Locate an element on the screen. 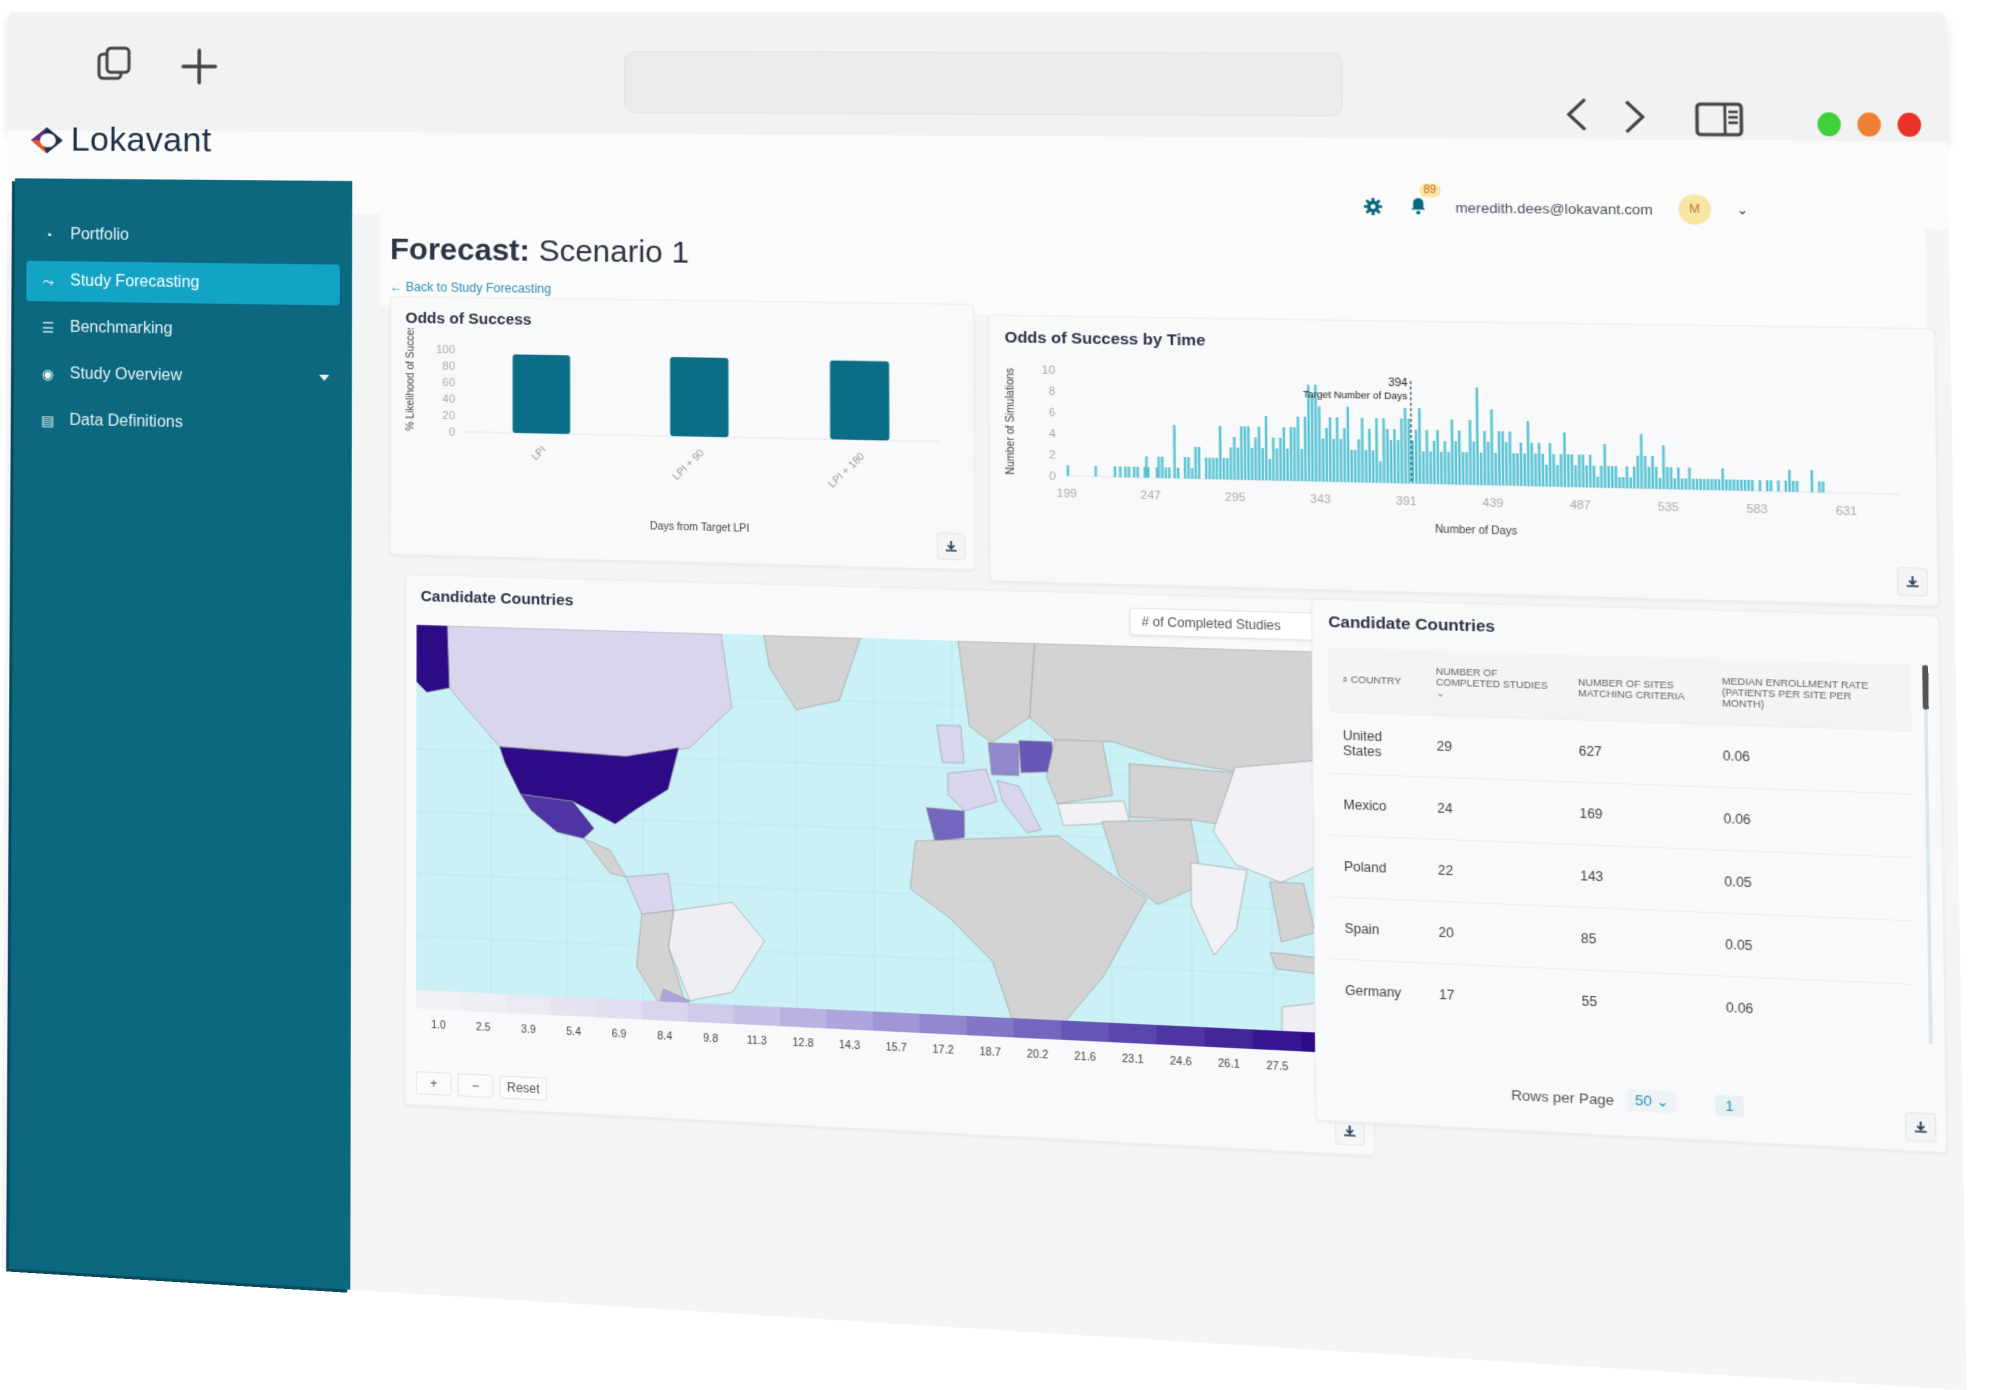 This screenshot has height=1390, width=2000. sort-chevron-icon: ⌄ is located at coordinates (1440, 693).